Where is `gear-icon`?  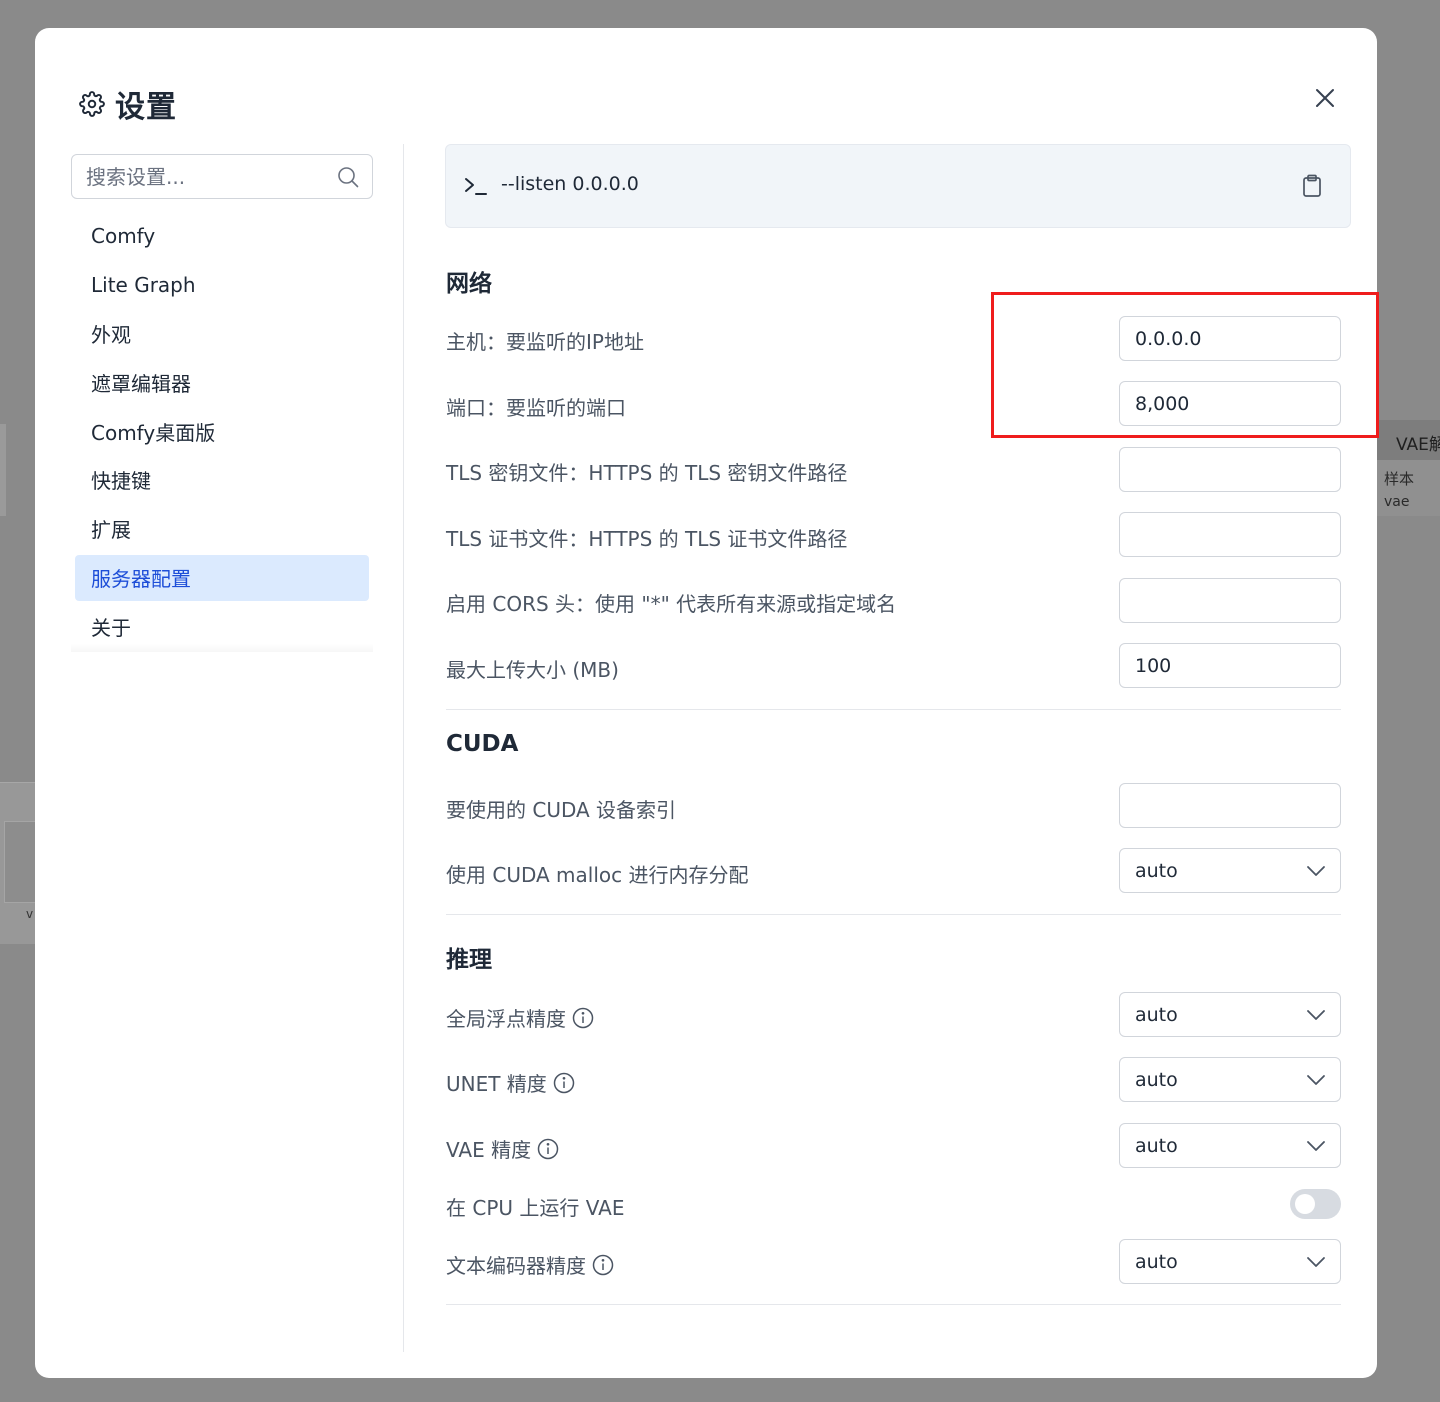 gear-icon is located at coordinates (92, 104).